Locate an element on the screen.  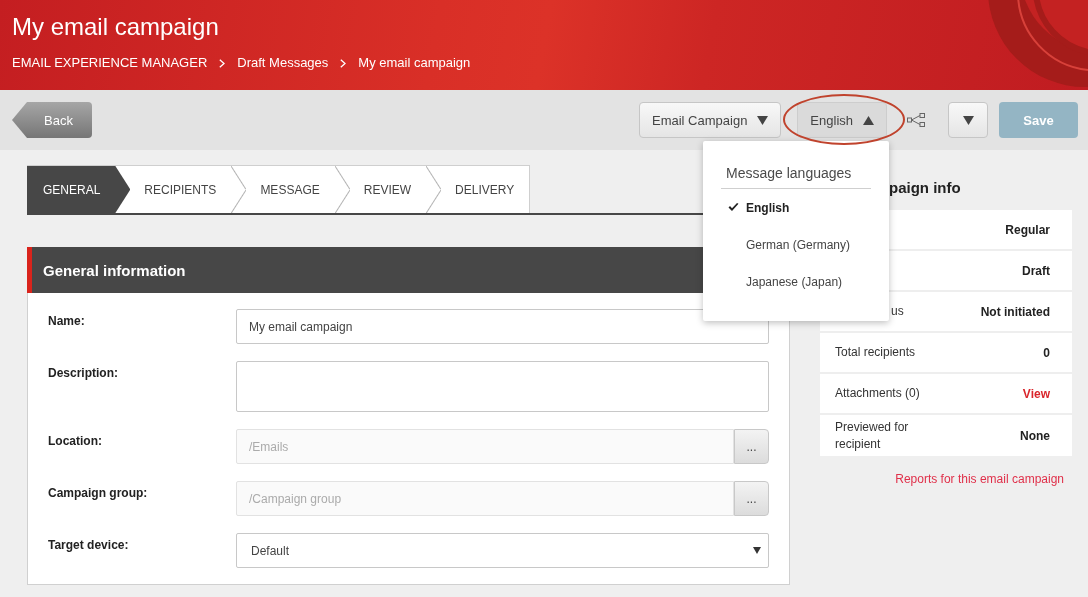
field-label: Name: is located at coordinates (67, 320).